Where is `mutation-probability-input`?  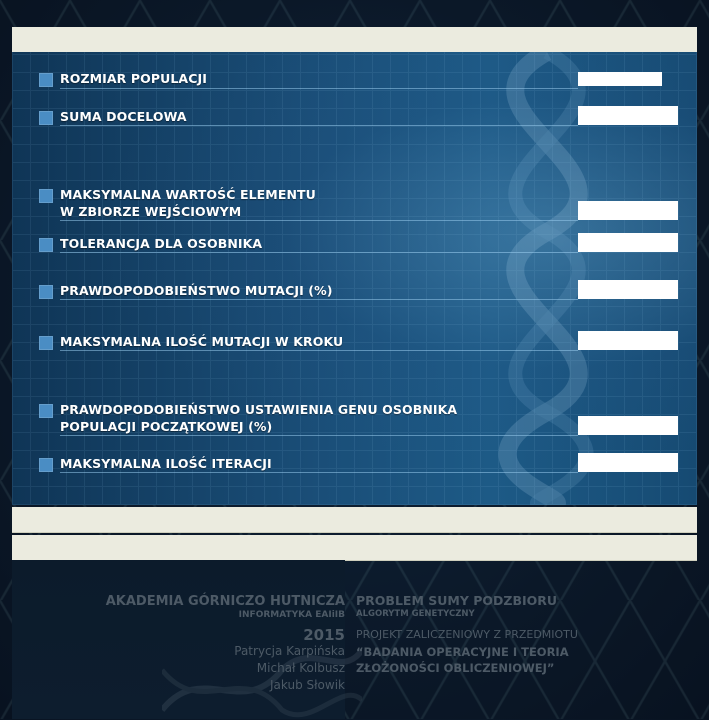 mutation-probability-input is located at coordinates (628, 289).